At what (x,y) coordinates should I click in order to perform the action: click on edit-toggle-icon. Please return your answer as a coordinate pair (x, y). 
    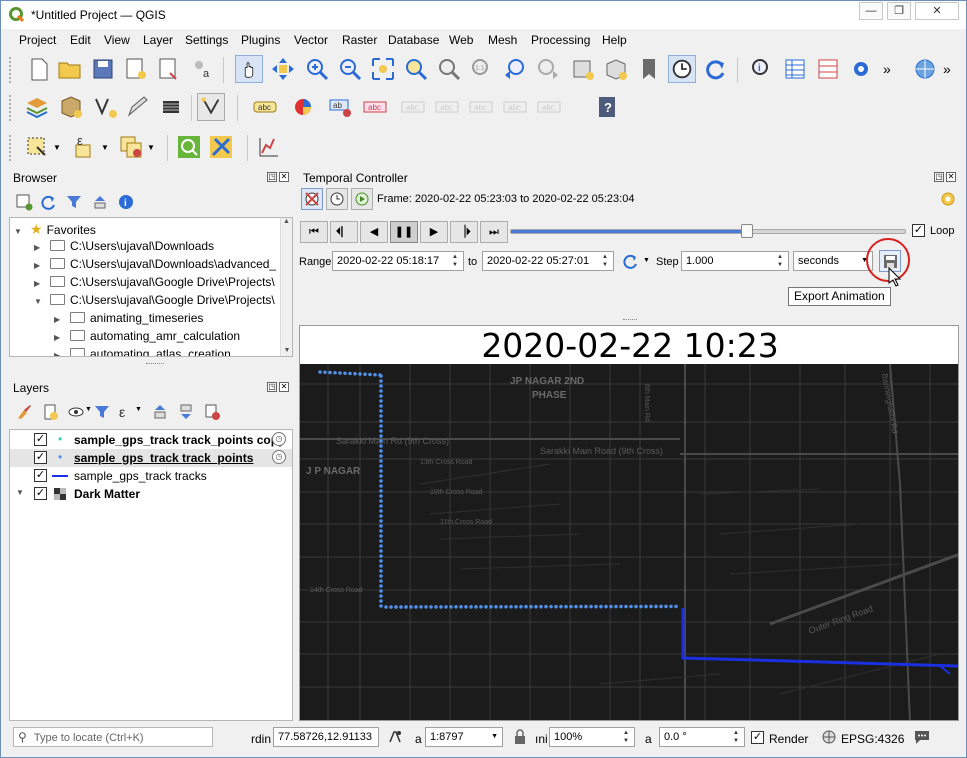
    Looking at the image, I should click on (171, 107).